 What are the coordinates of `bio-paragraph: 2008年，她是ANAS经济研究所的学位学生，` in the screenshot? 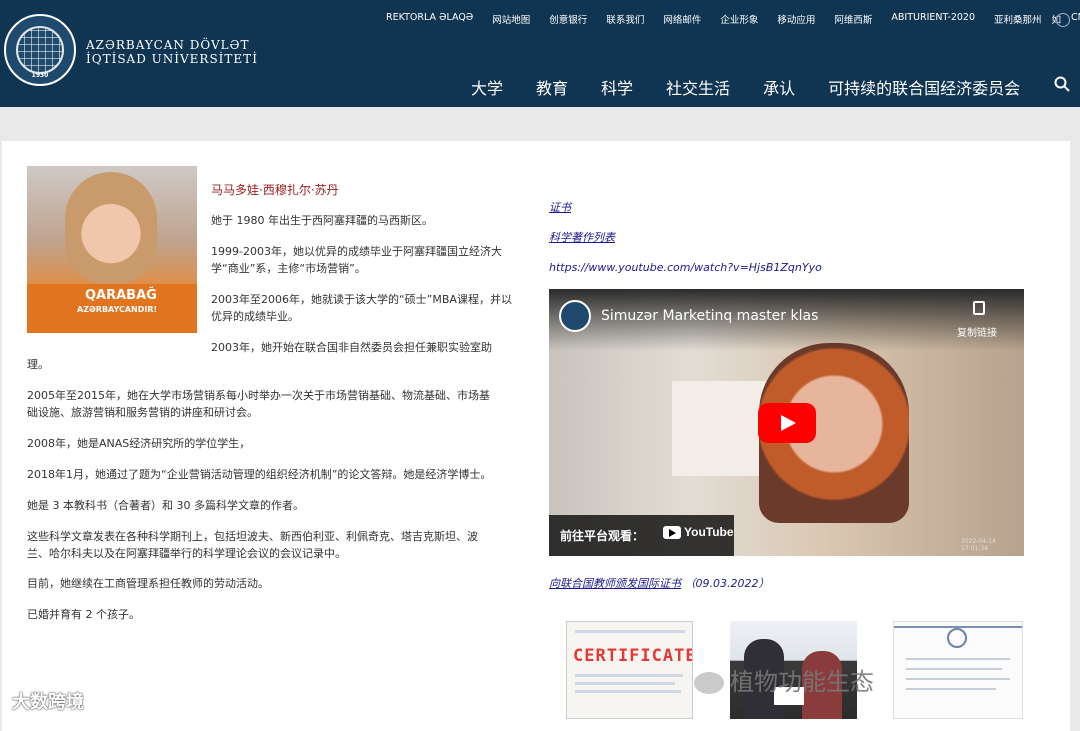 It's located at (139, 443).